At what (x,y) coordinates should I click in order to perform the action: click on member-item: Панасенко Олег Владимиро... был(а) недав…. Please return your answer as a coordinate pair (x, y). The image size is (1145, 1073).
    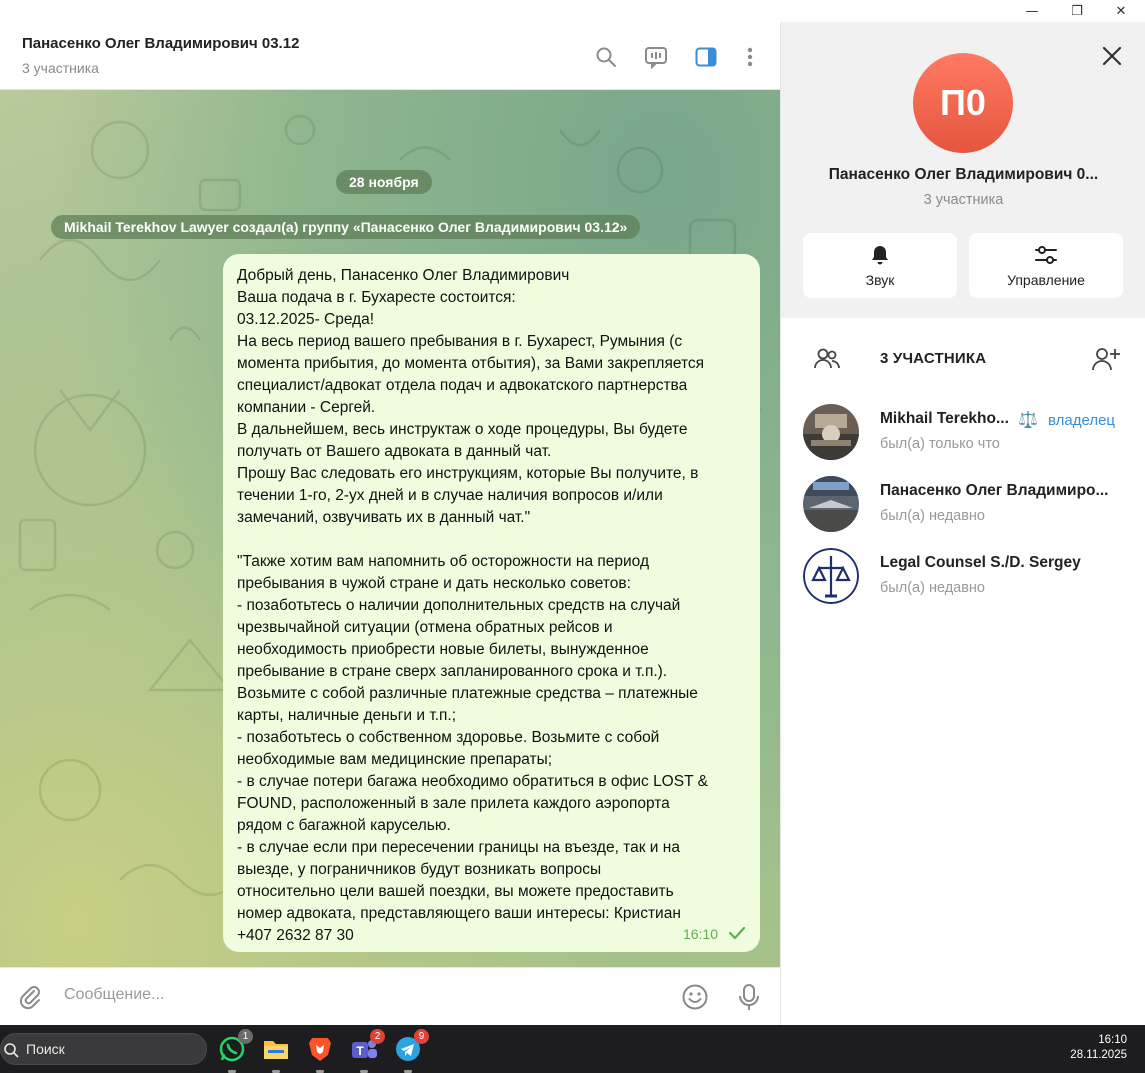
    Looking at the image, I should click on (963, 511).